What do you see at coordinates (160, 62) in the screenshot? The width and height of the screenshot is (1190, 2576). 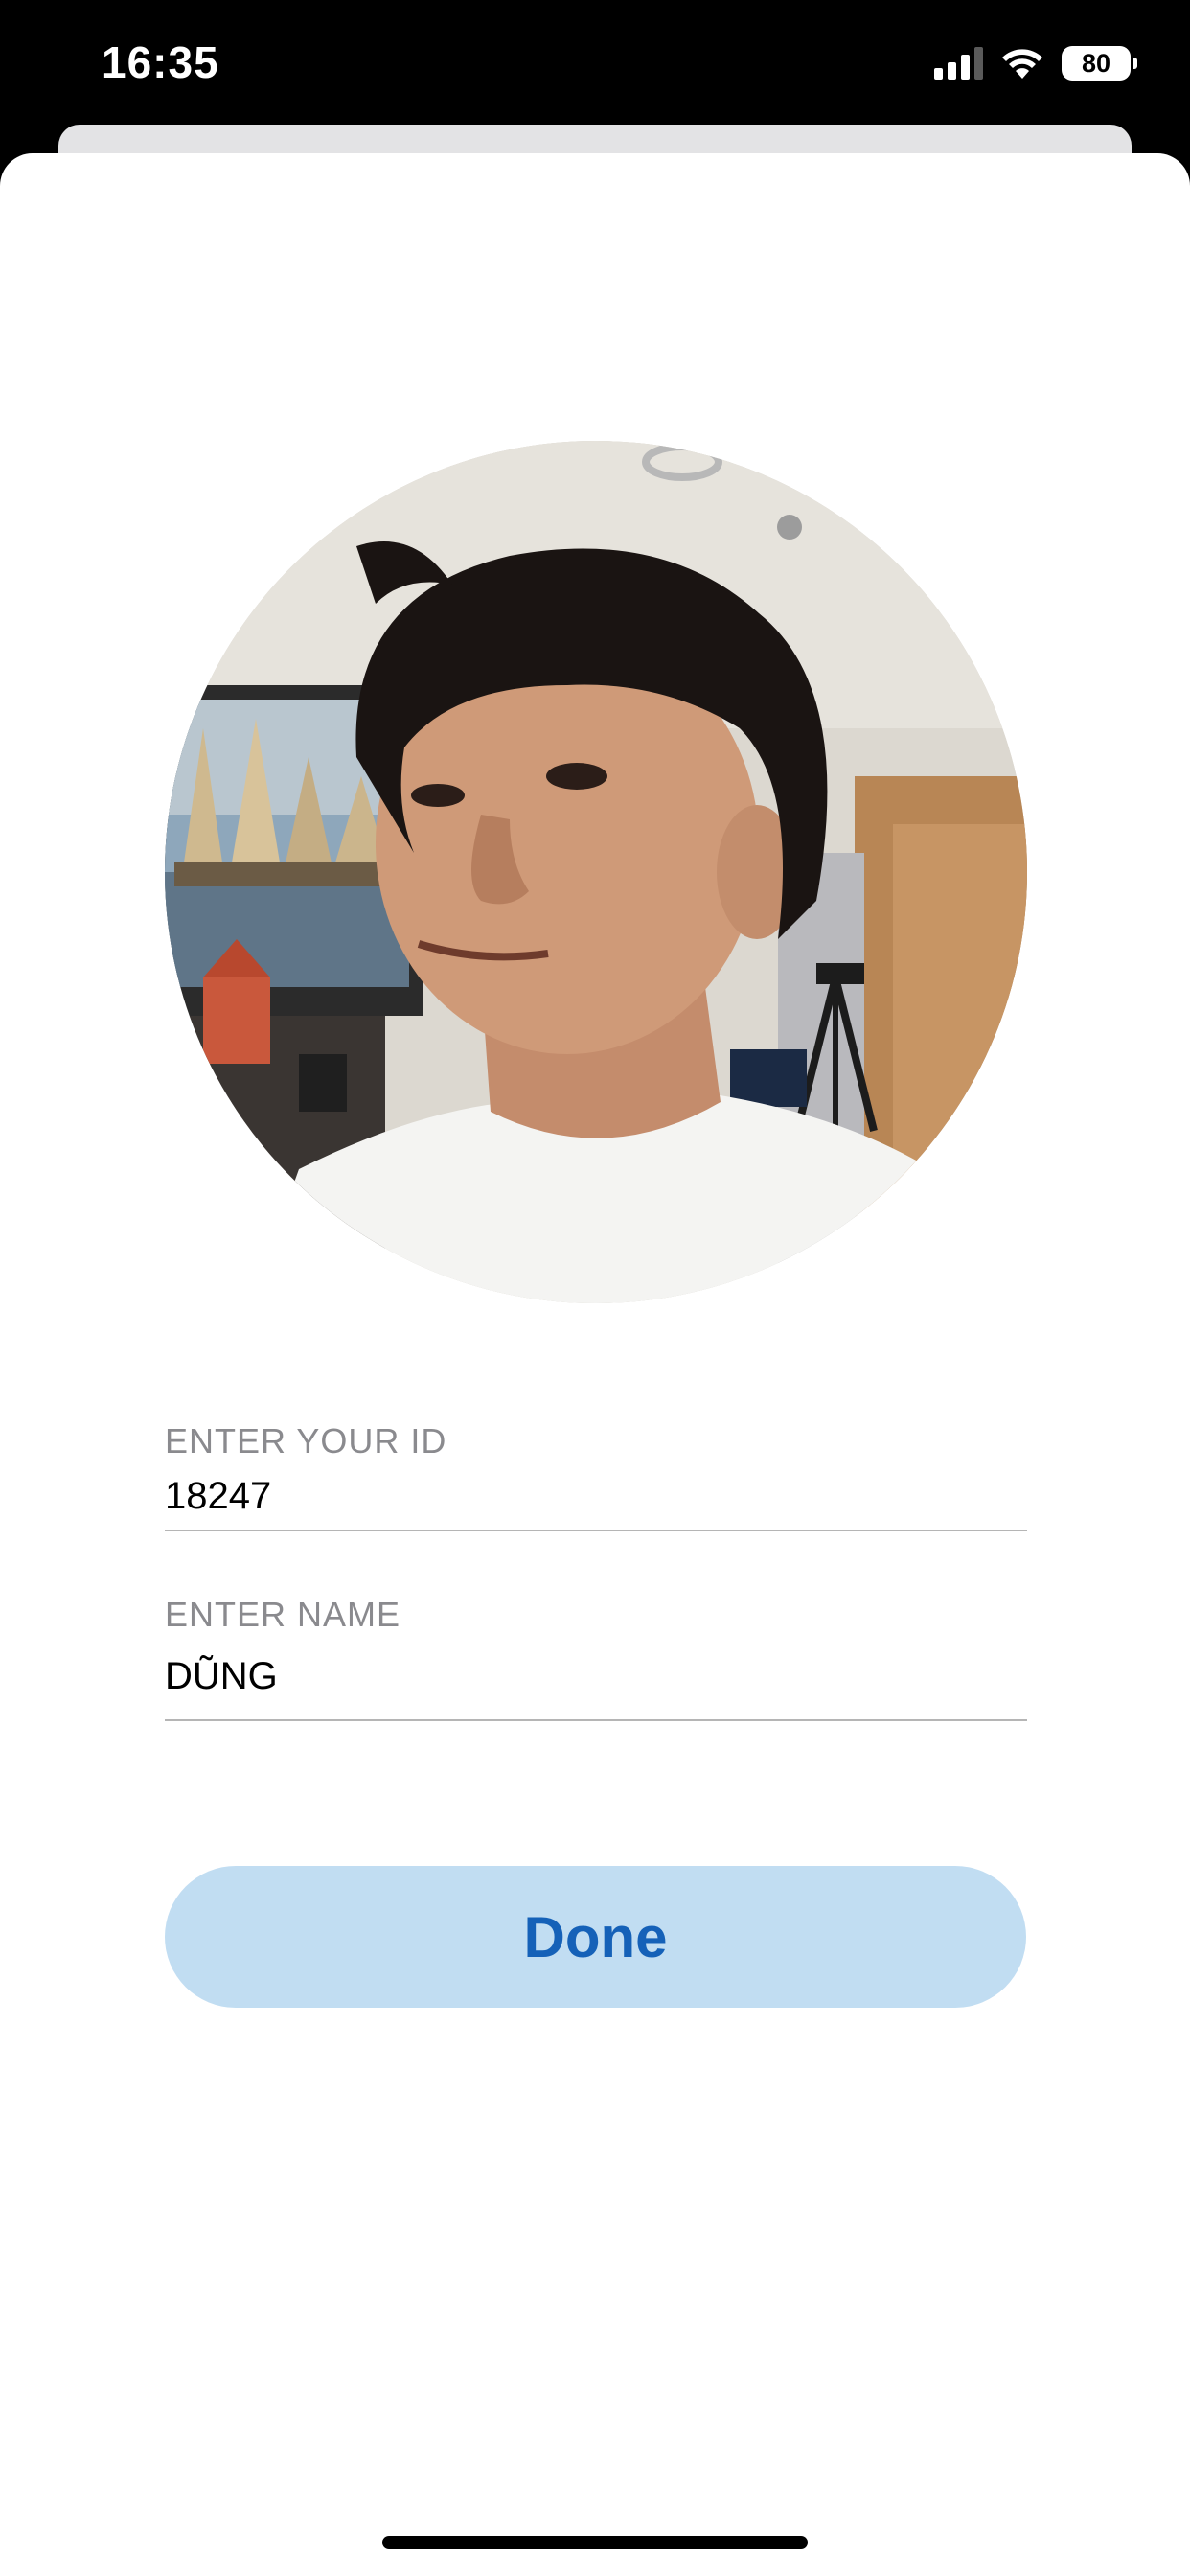 I see `status-time: 16:35` at bounding box center [160, 62].